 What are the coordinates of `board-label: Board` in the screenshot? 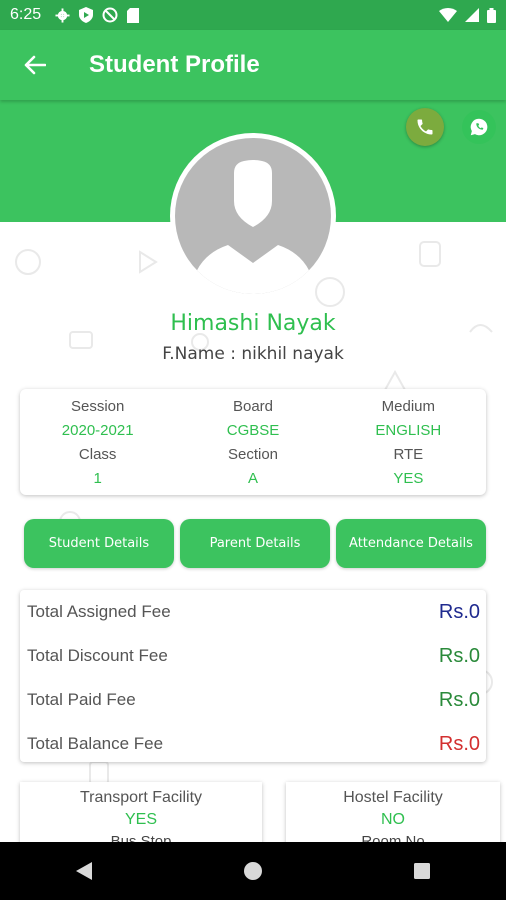 It's located at (252, 406).